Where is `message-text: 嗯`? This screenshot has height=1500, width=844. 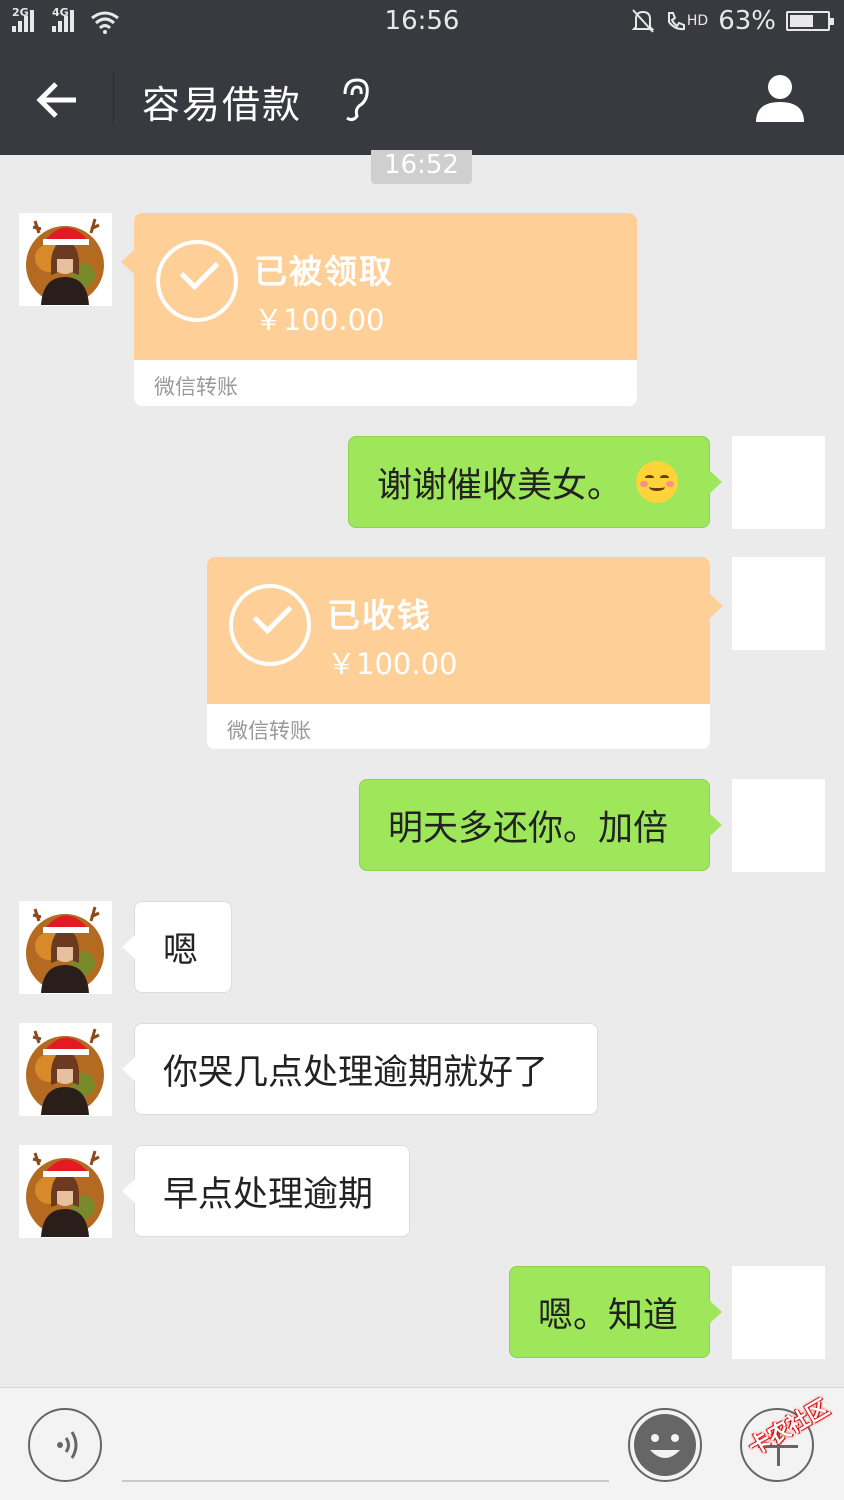
message-text: 嗯 is located at coordinates (181, 950).